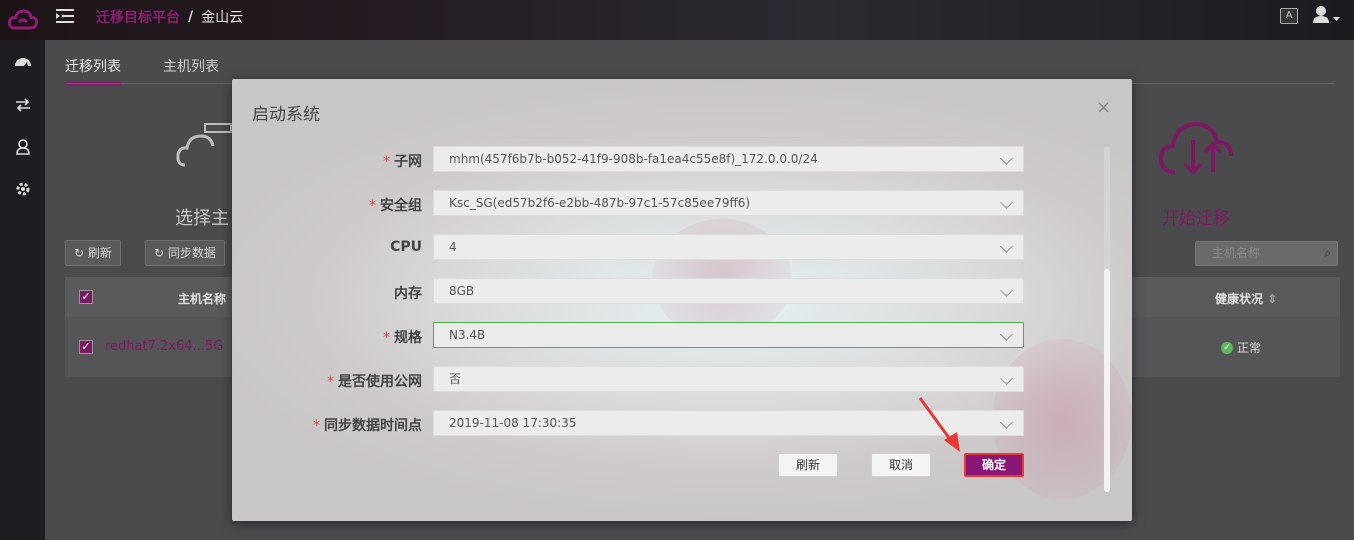  Describe the element at coordinates (161, 253) in the screenshot. I see `sync-icon: ↻` at that location.